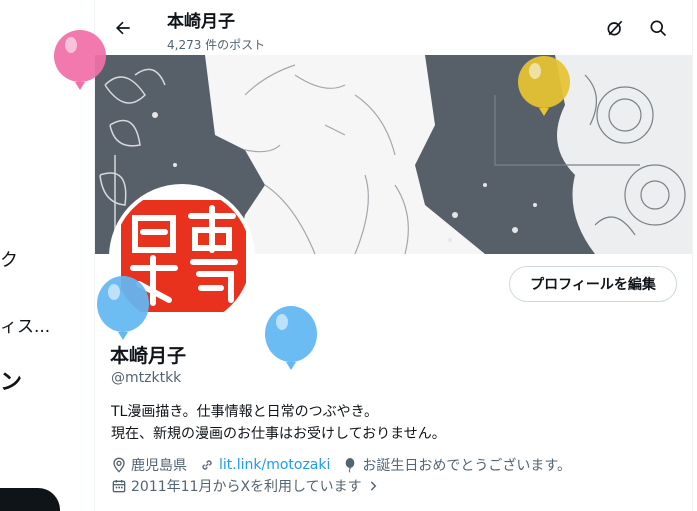 This screenshot has height=511, width=697. I want to click on arrow-left-icon, so click(123, 28).